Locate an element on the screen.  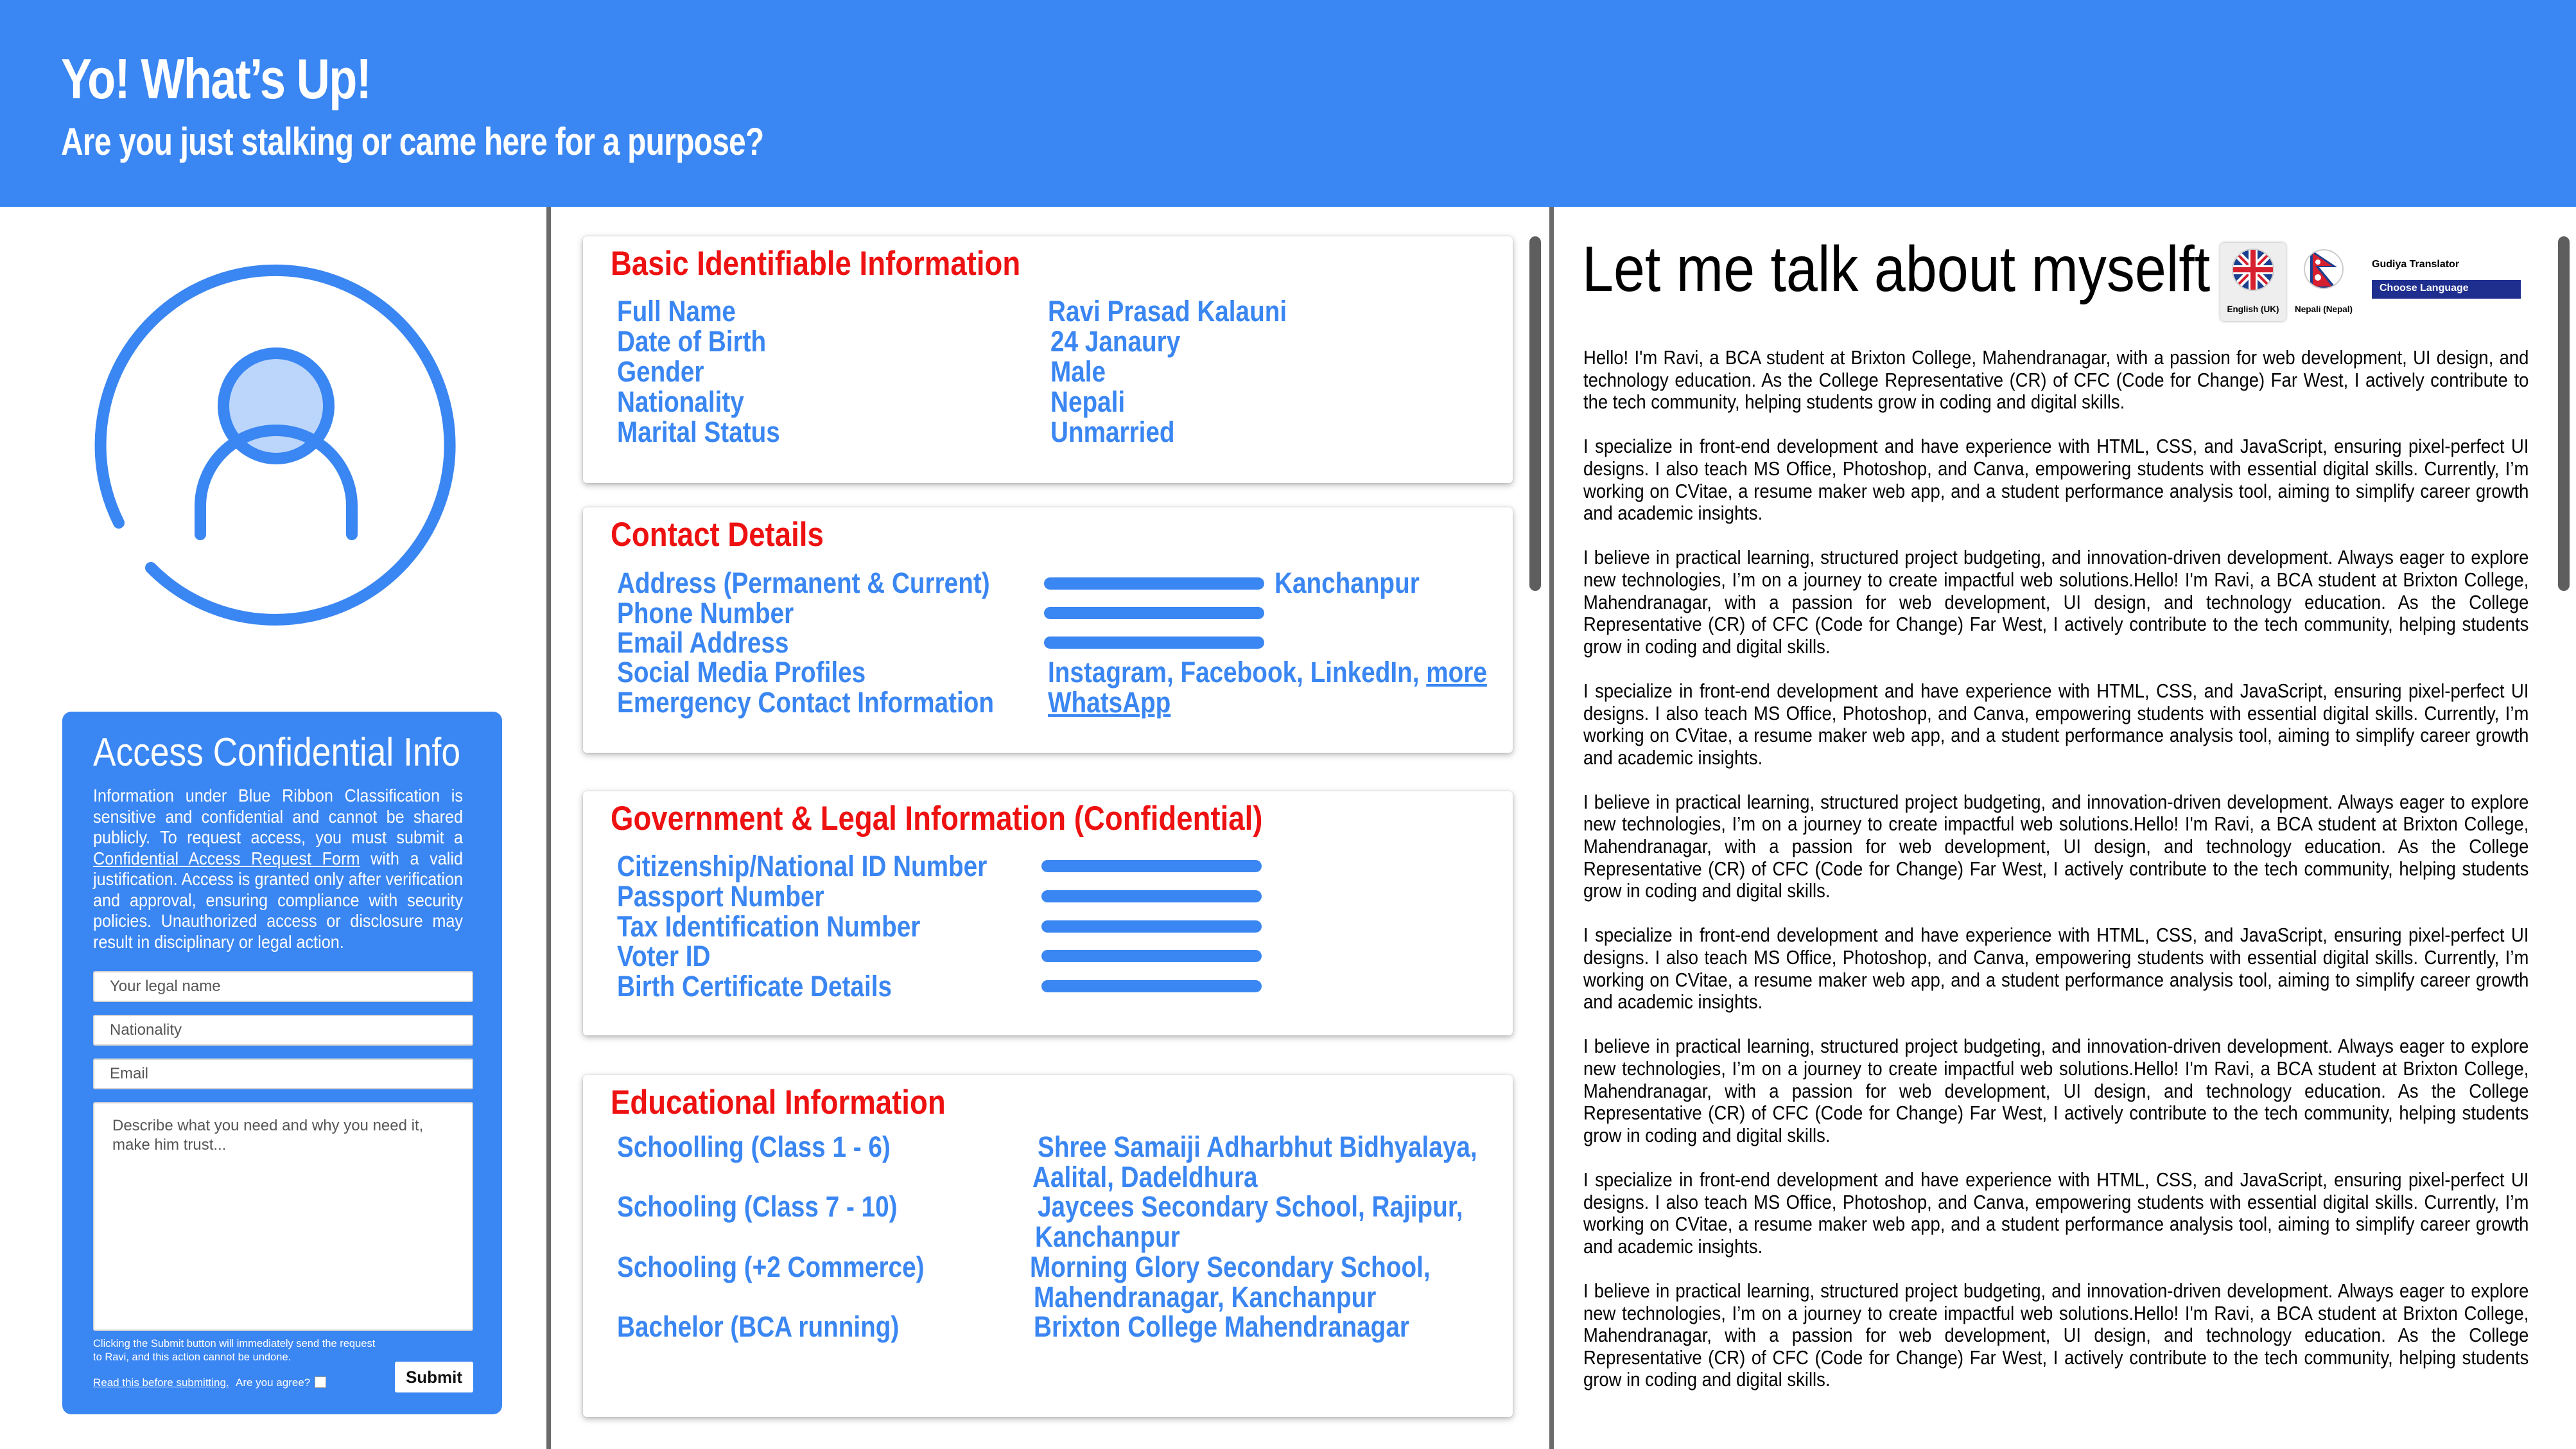
english-language-label: English (UK) is located at coordinates (2253, 309).